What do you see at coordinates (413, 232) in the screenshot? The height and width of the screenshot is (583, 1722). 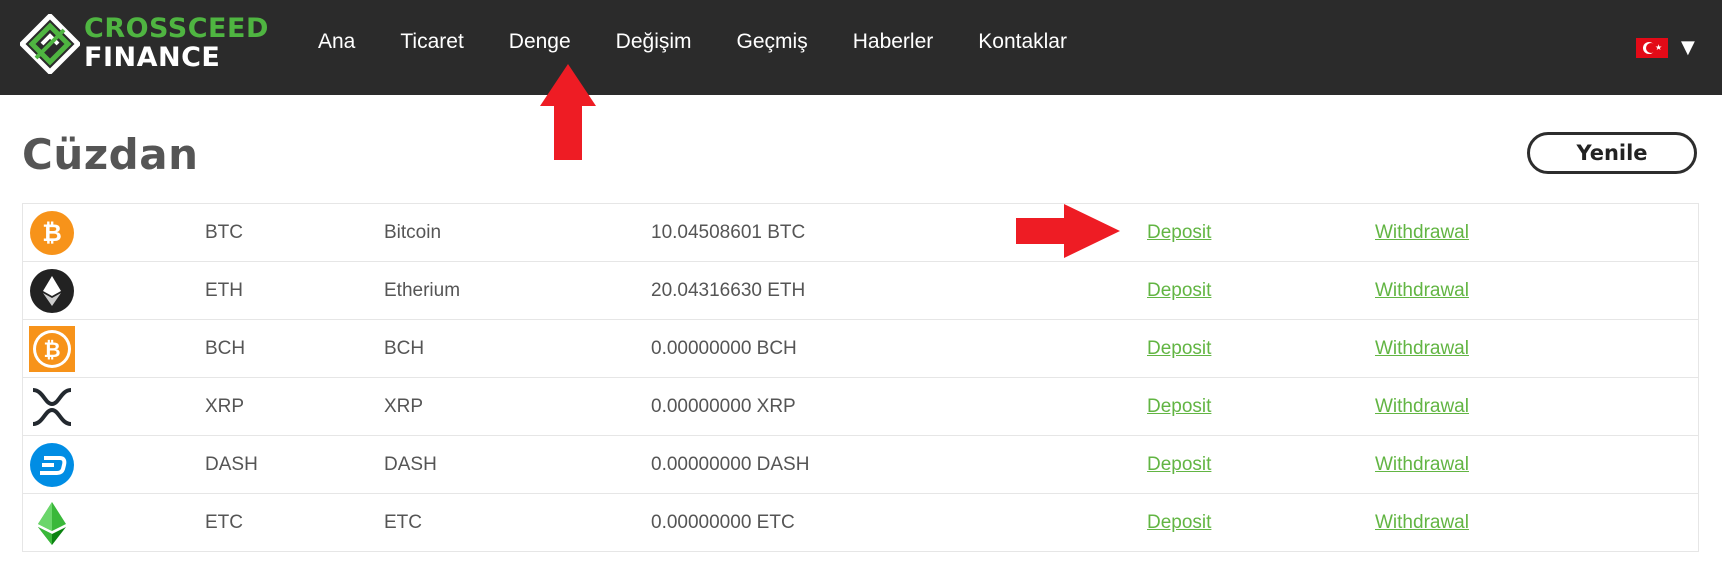 I see `coin-name: Bitcoin` at bounding box center [413, 232].